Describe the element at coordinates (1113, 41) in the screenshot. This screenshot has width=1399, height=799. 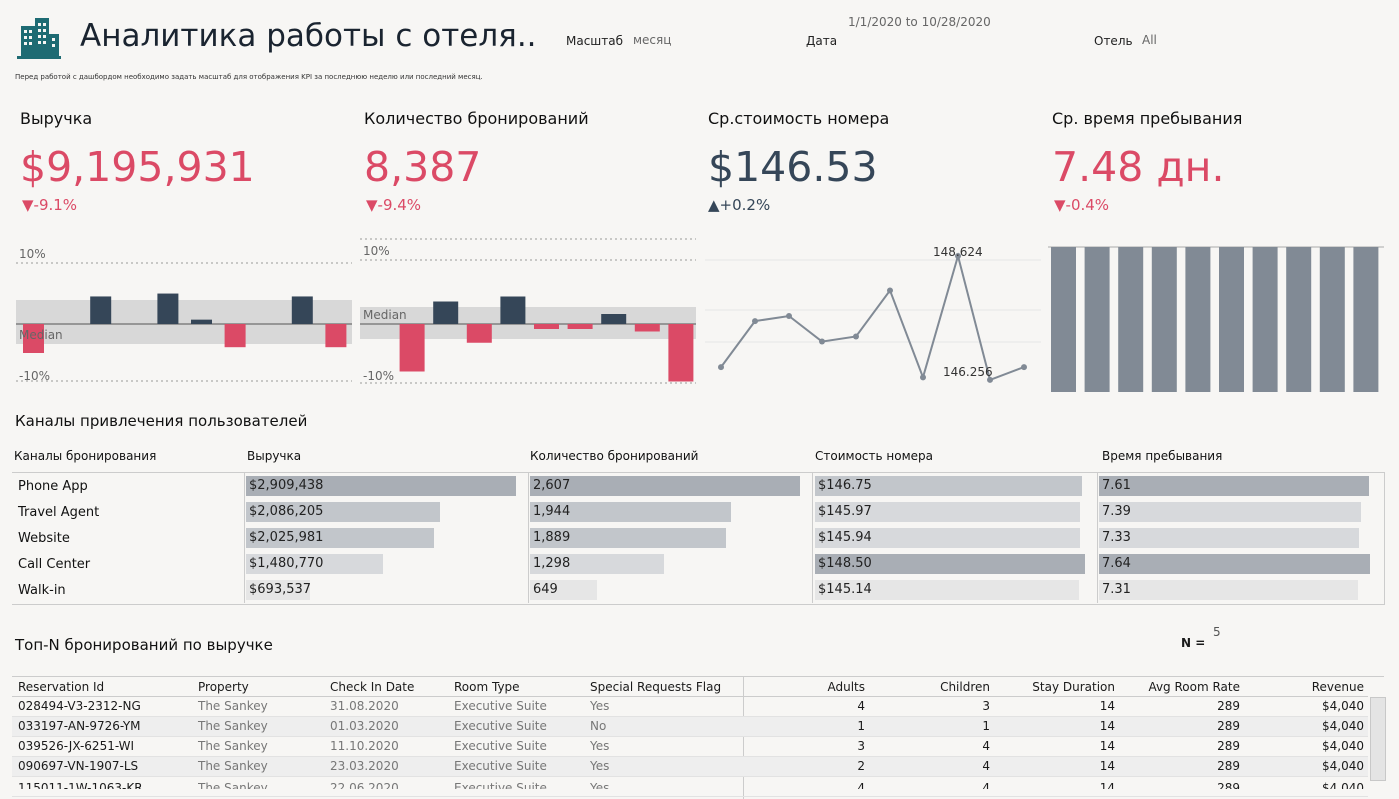
I see `hotel-filter-label: Отель` at that location.